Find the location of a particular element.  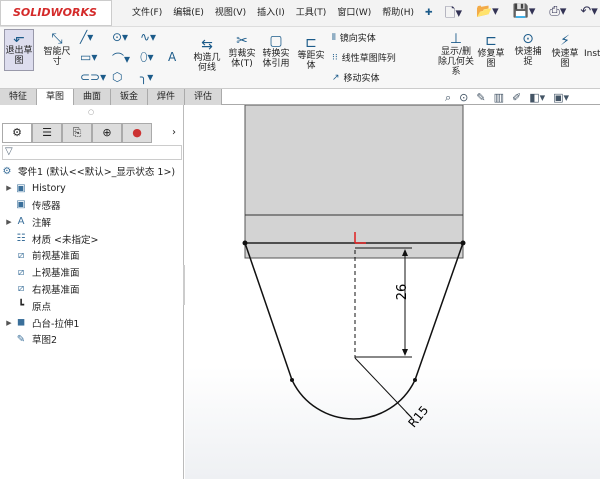

menu-file: 文件(F) is located at coordinates (147, 13).